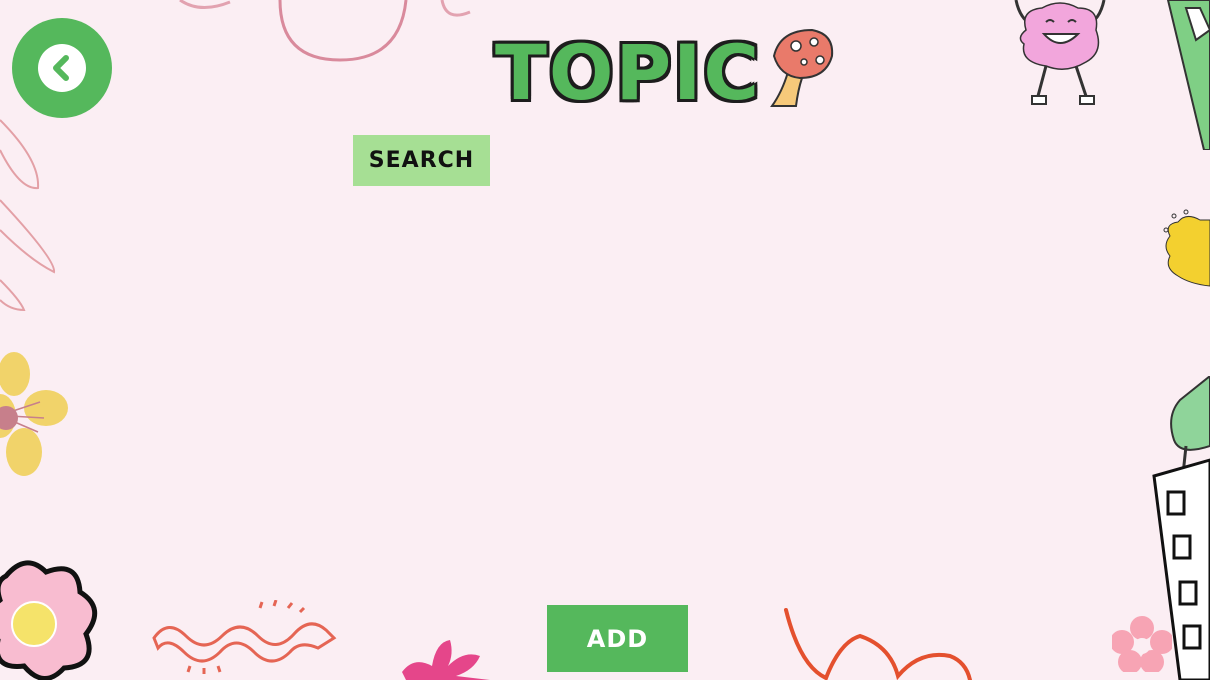  Describe the element at coordinates (878, 644) in the screenshot. I see `curve-decoration` at that location.